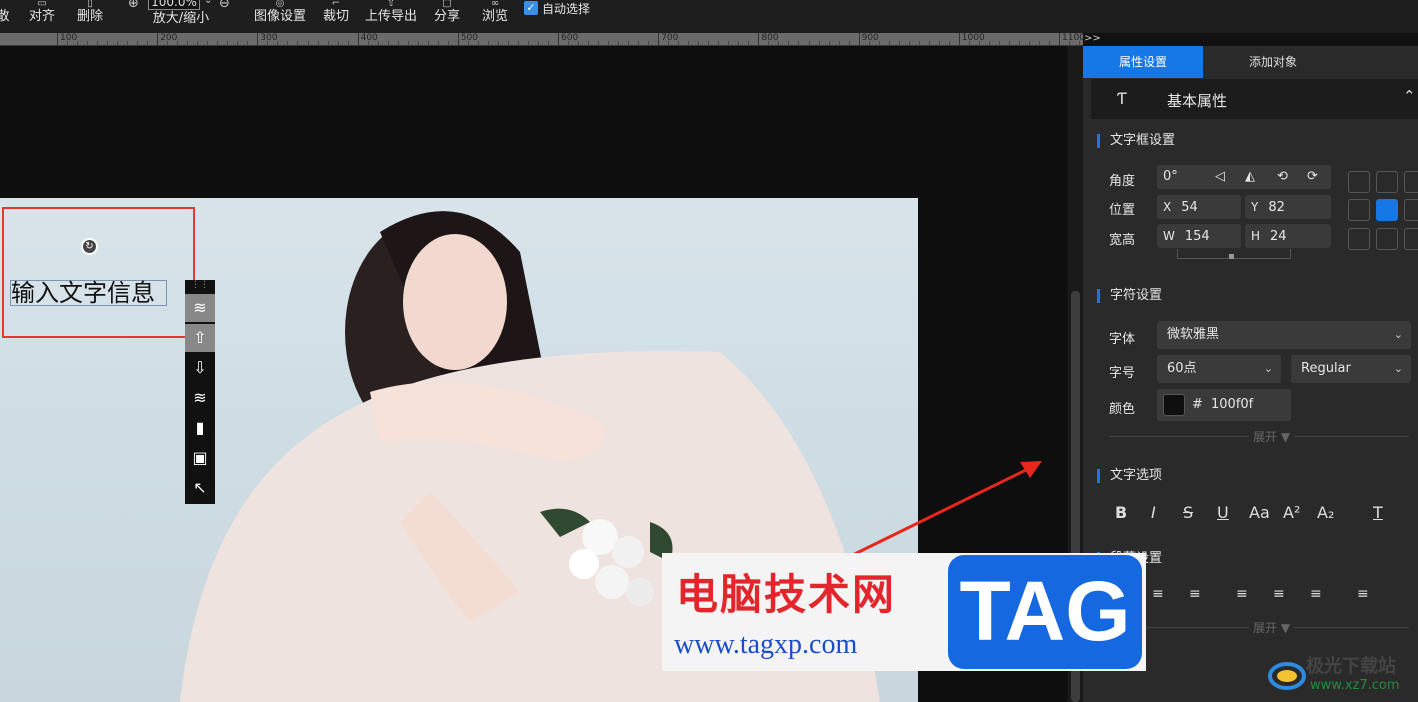 This screenshot has width=1418, height=702. I want to click on check-icon: ✓, so click(531, 8).